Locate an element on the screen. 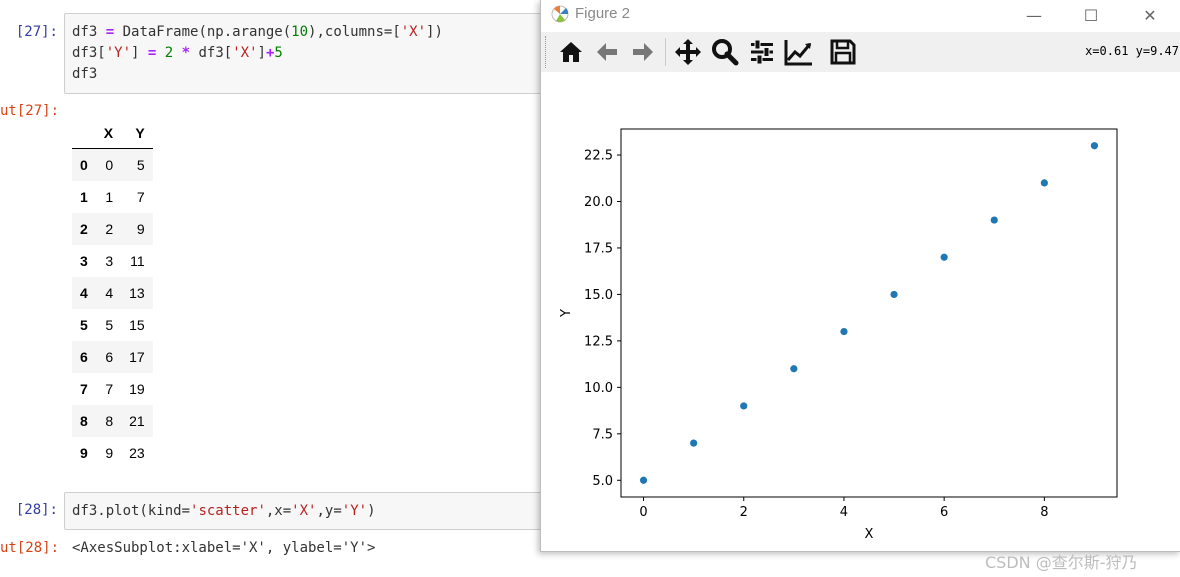 The image size is (1180, 577). code-line-plot: df3.plot(kind='scatter',x='X',y='Y') is located at coordinates (224, 511).